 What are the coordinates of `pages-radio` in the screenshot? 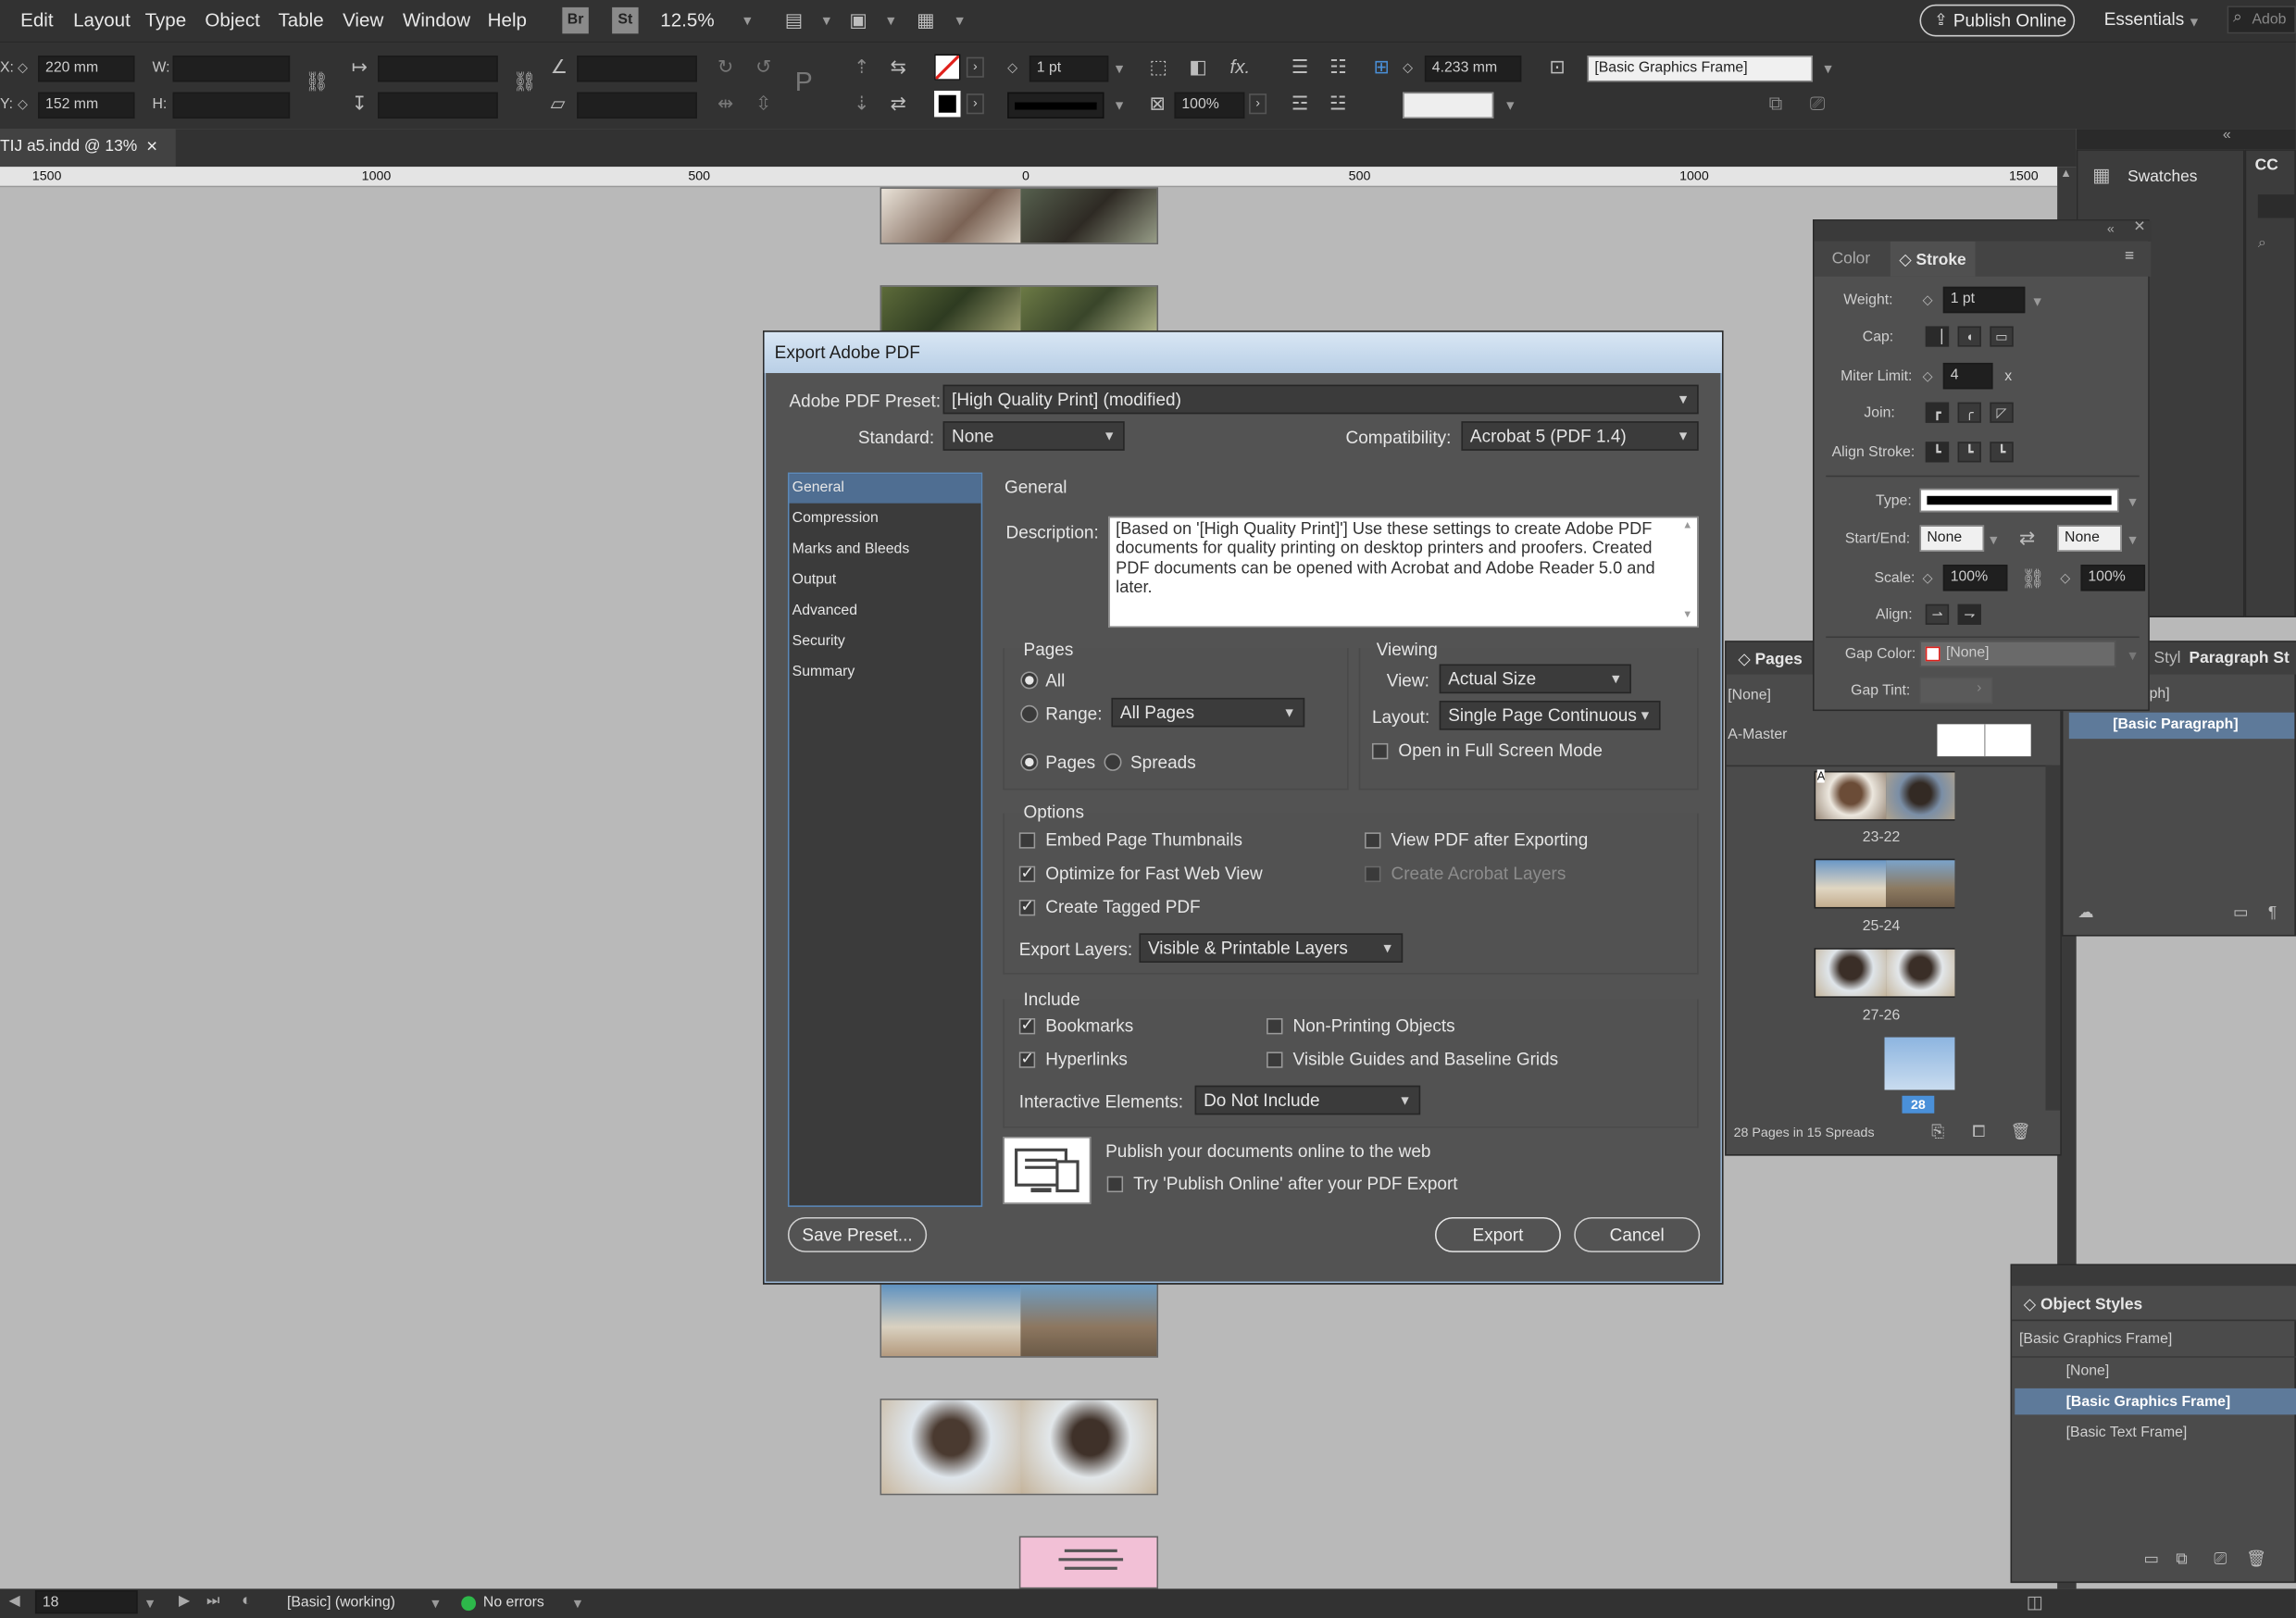 It's located at (1029, 762).